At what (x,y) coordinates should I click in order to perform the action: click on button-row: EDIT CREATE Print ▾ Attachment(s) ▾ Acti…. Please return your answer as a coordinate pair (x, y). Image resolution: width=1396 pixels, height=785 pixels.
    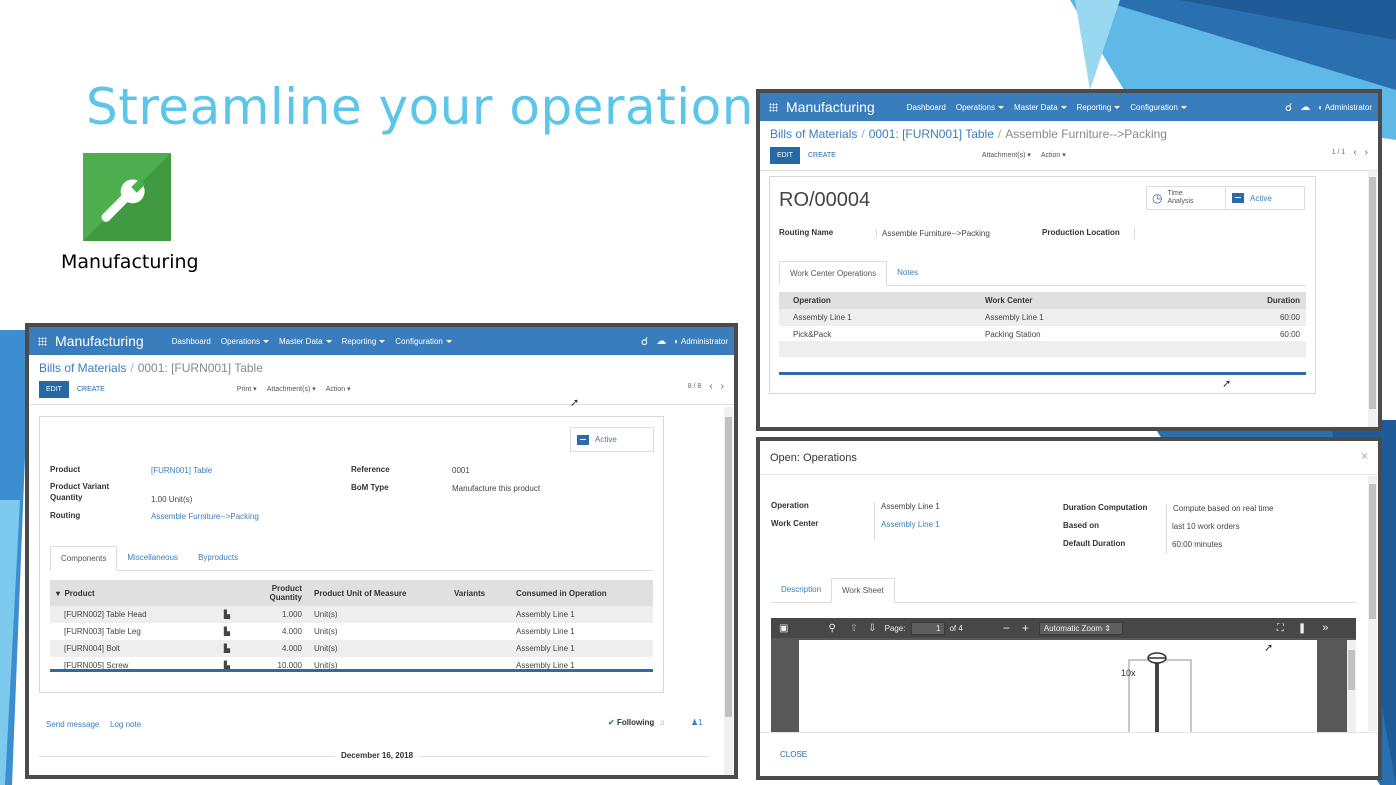
    Looking at the image, I should click on (381, 389).